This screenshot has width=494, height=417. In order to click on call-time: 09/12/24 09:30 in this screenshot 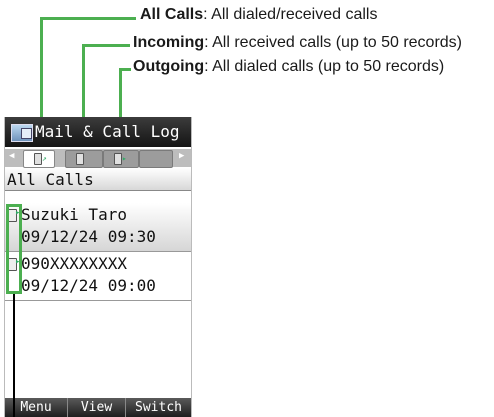, I will do `click(88, 236)`.